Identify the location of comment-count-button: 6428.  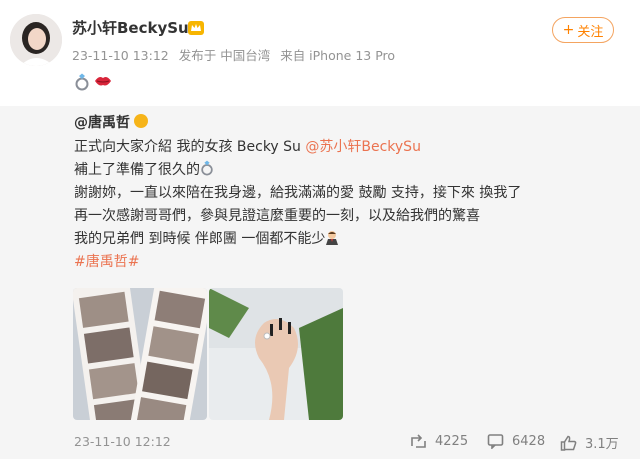
(516, 441).